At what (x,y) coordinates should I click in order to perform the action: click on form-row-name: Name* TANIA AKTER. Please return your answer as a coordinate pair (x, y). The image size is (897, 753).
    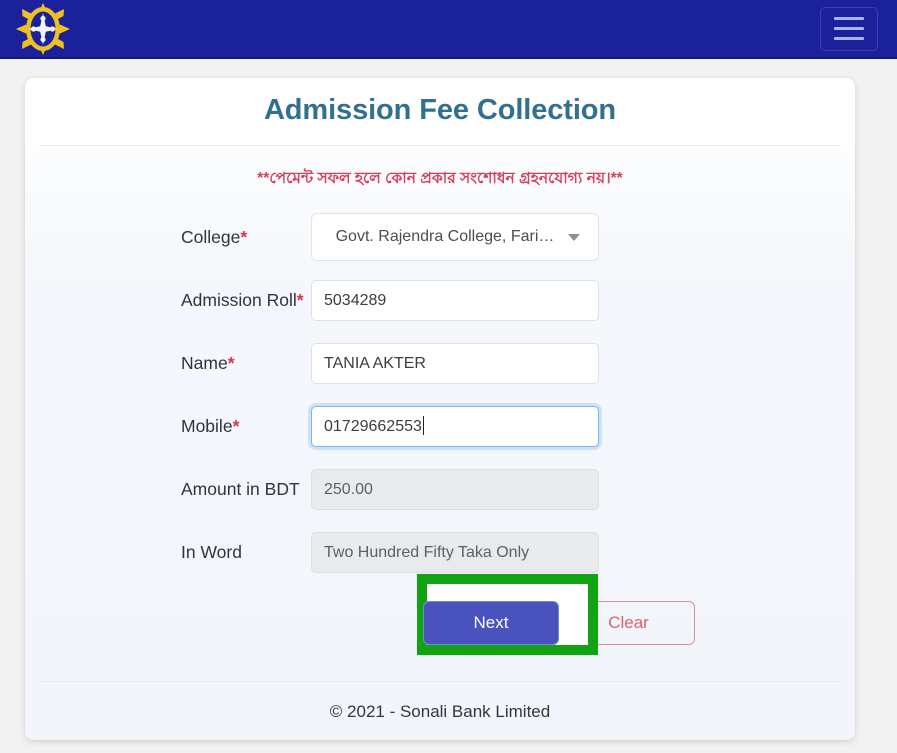
    Looking at the image, I should click on (440, 363).